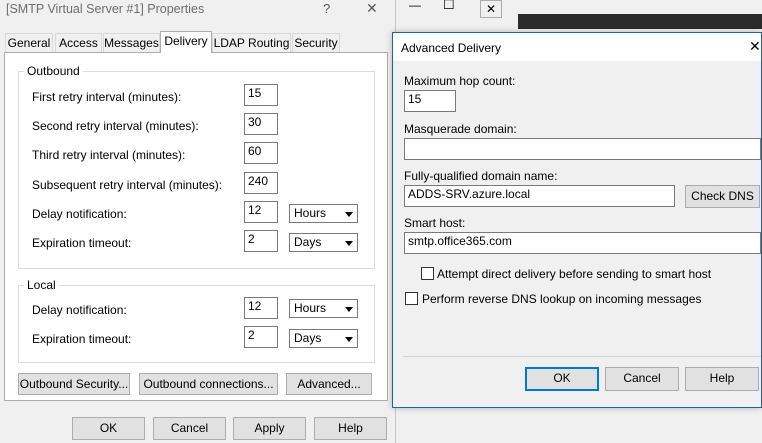 This screenshot has width=762, height=443. What do you see at coordinates (582, 149) in the screenshot?
I see `masquerade-domain-input` at bounding box center [582, 149].